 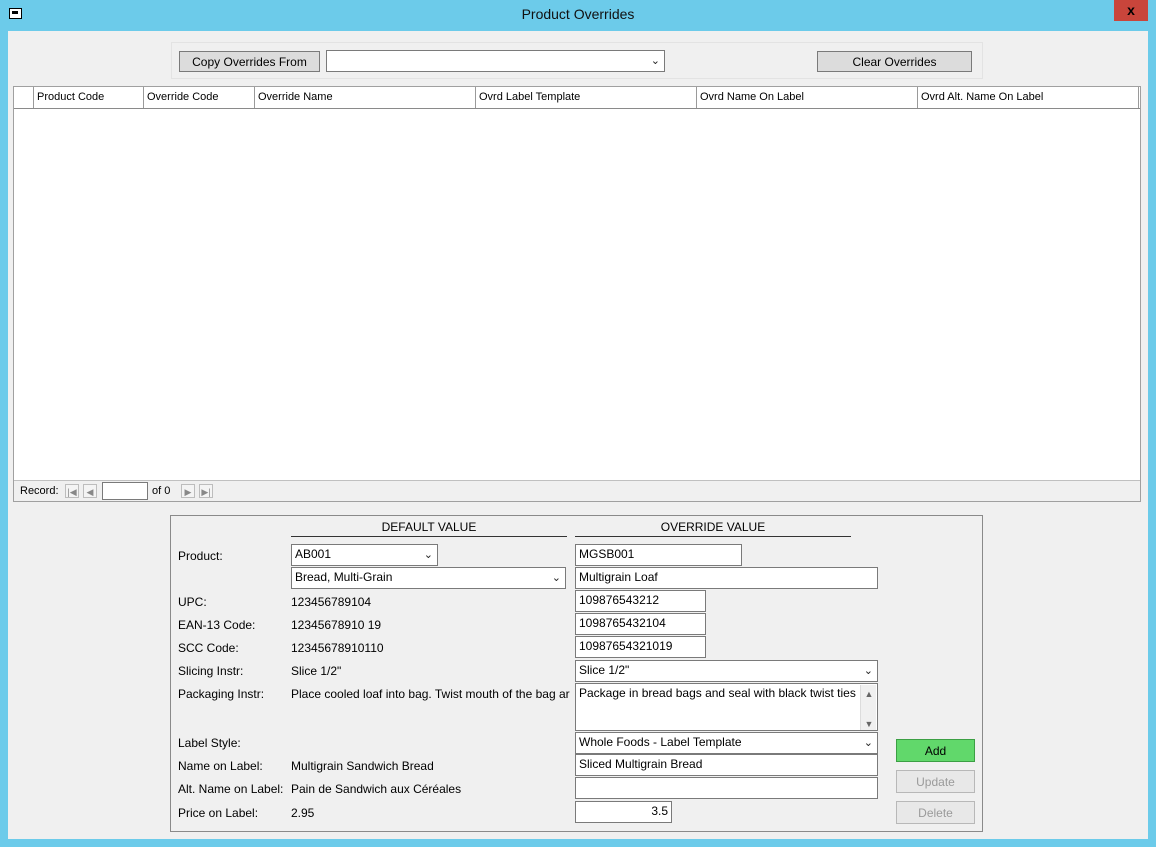 I want to click on column-header-alt-name-on-label: Ovrd Alt. Name On Label, so click(x=1028, y=97).